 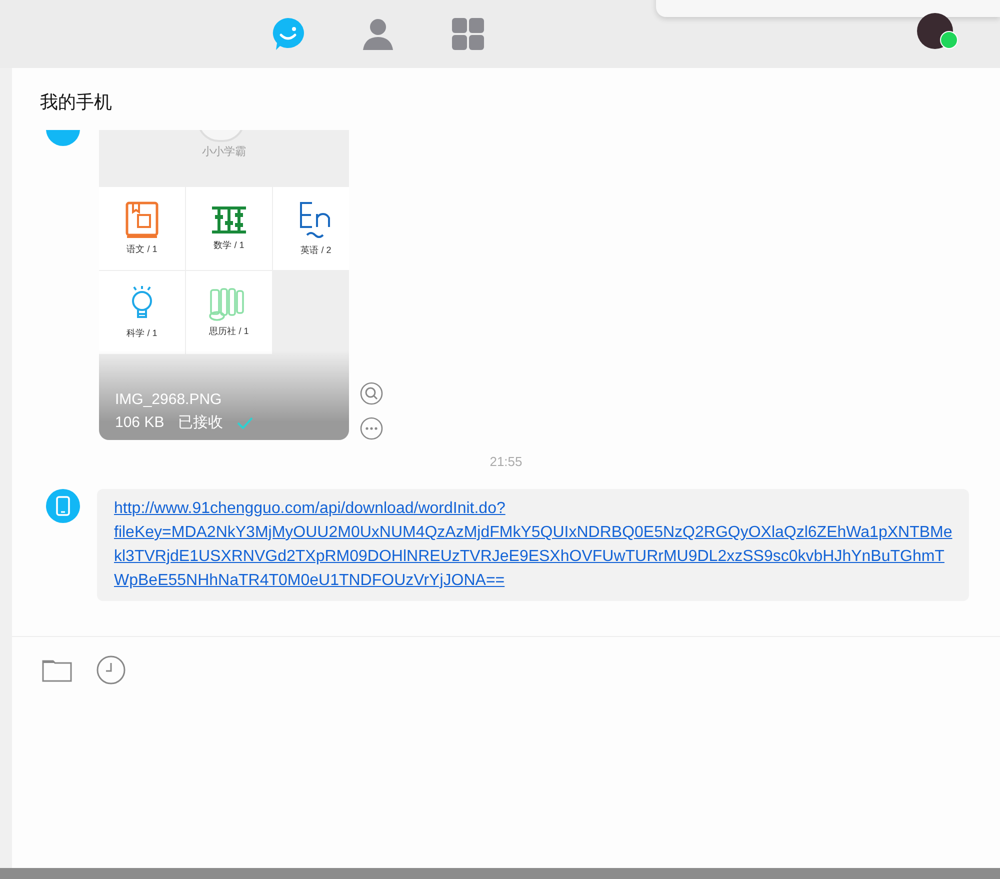 I want to click on search-button, so click(x=371, y=393).